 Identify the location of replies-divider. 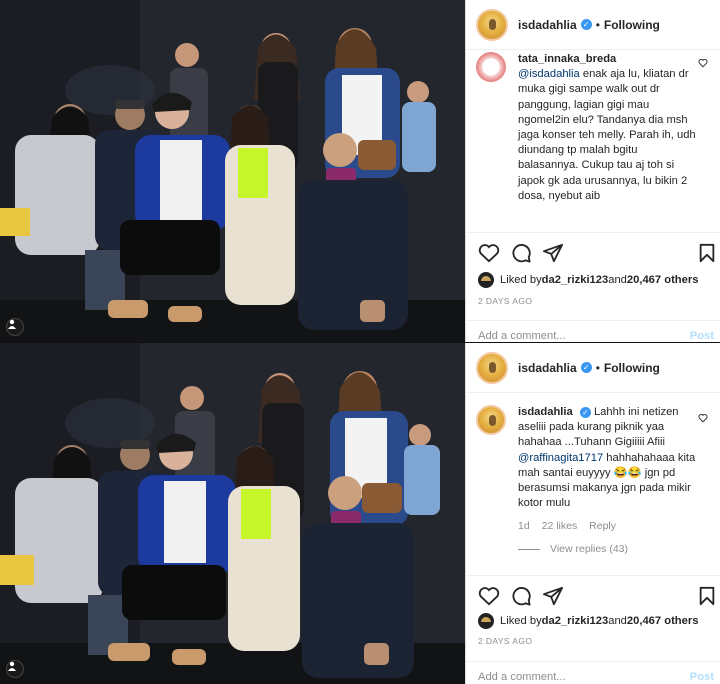
(529, 549).